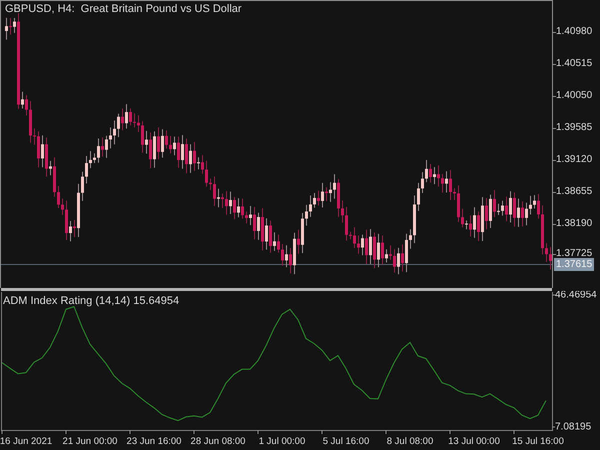 The image size is (600, 450). What do you see at coordinates (90, 441) in the screenshot?
I see `time-label: 21 Jun 00:00` at bounding box center [90, 441].